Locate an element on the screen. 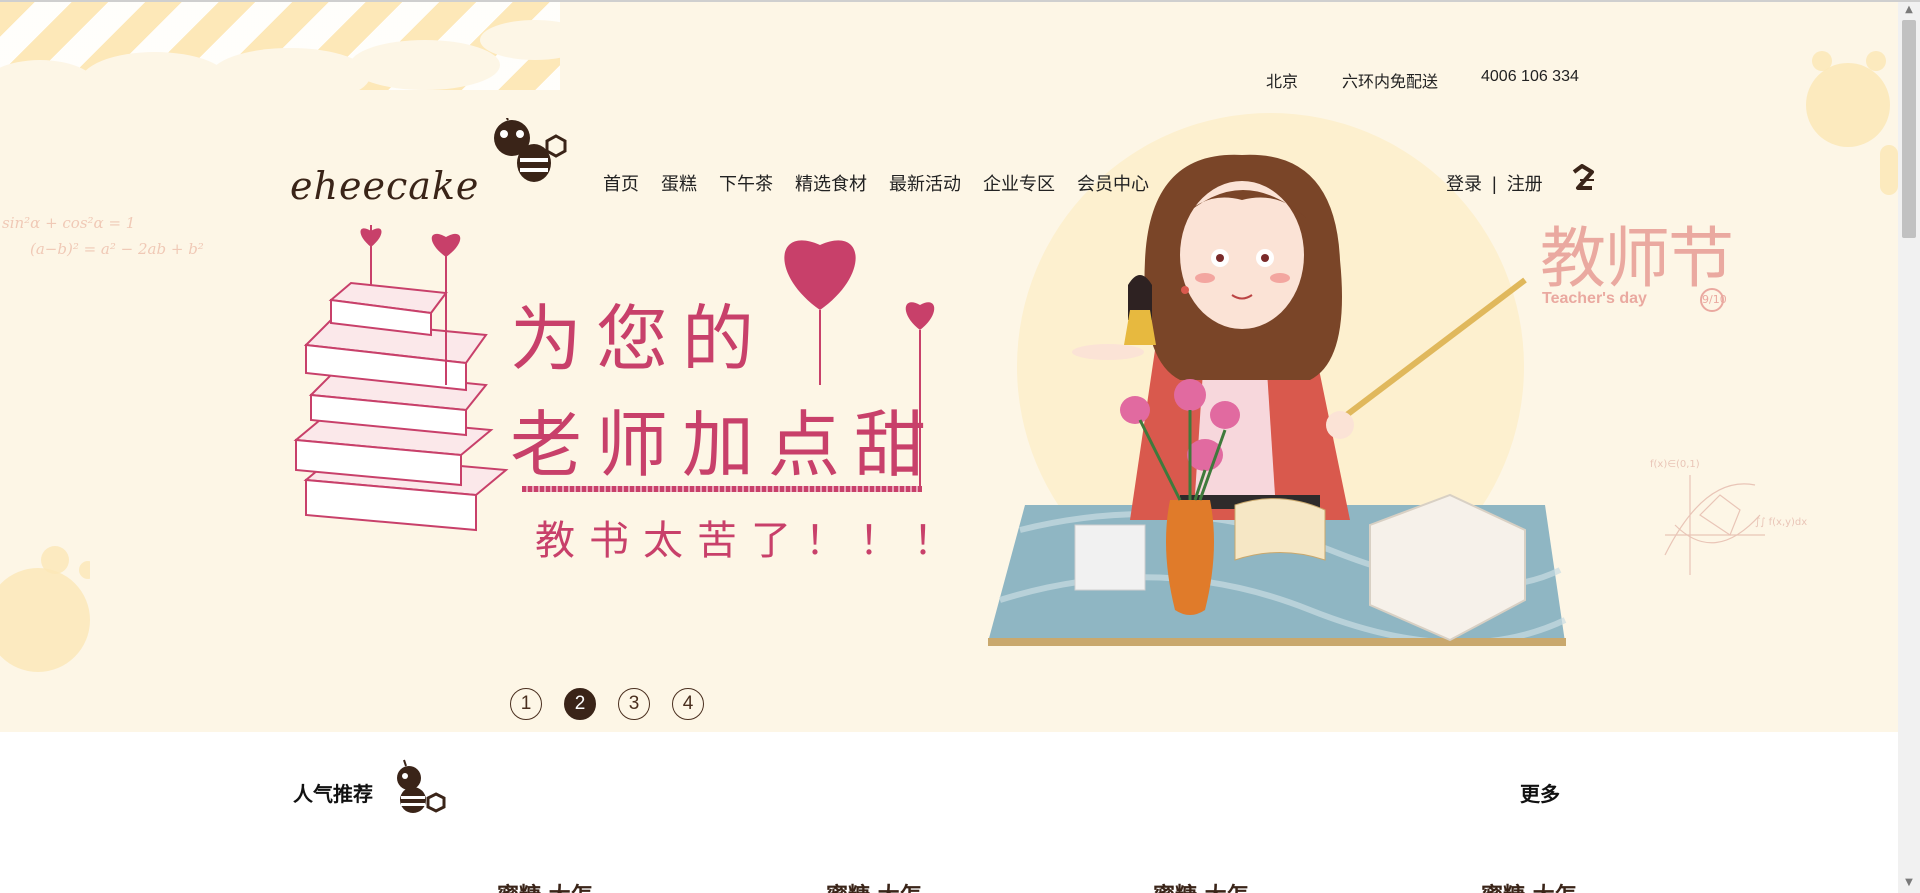 The height and width of the screenshot is (893, 1920). festival-date-badge: 9/10 is located at coordinates (1713, 300).